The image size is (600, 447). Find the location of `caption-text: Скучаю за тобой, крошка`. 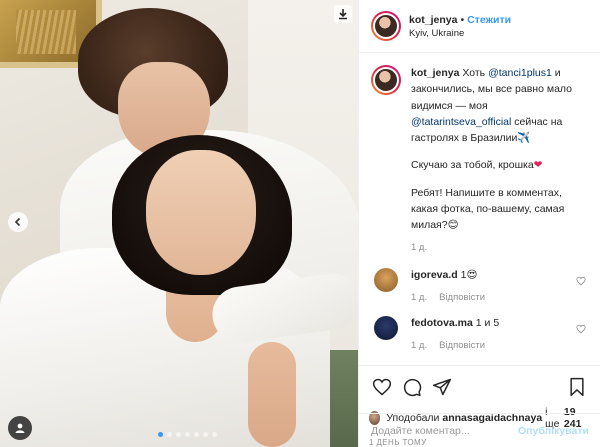

caption-text: Скучаю за тобой, крошка is located at coordinates (472, 165).